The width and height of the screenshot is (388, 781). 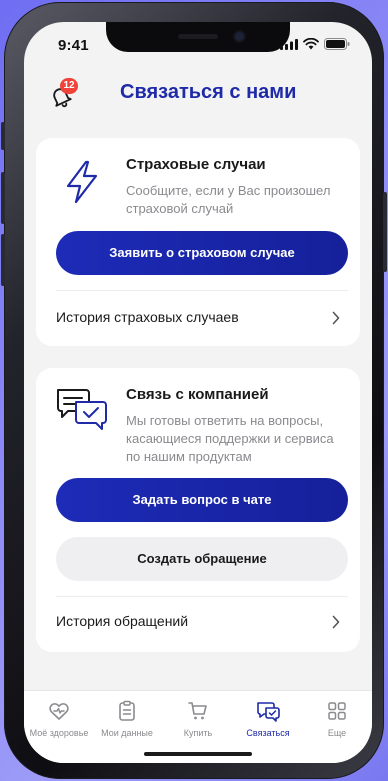 I want to click on power-button, so click(x=385, y=232).